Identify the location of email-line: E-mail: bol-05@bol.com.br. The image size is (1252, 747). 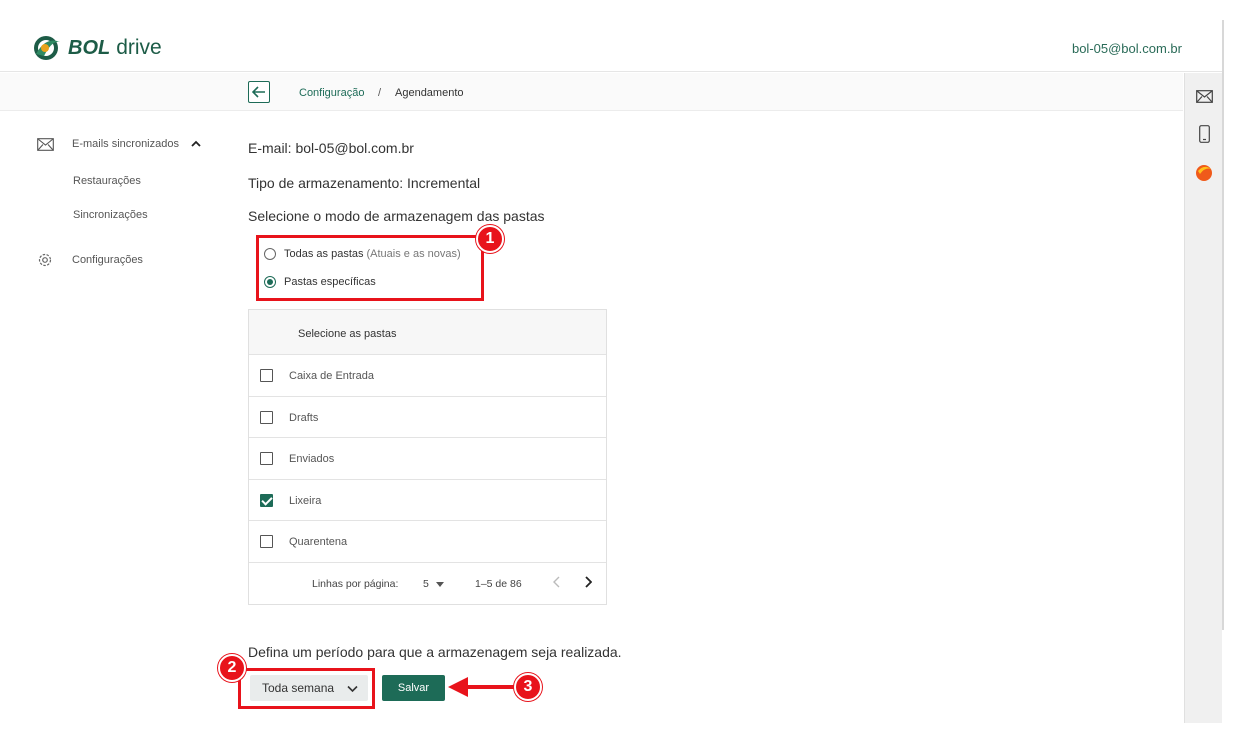
(331, 148).